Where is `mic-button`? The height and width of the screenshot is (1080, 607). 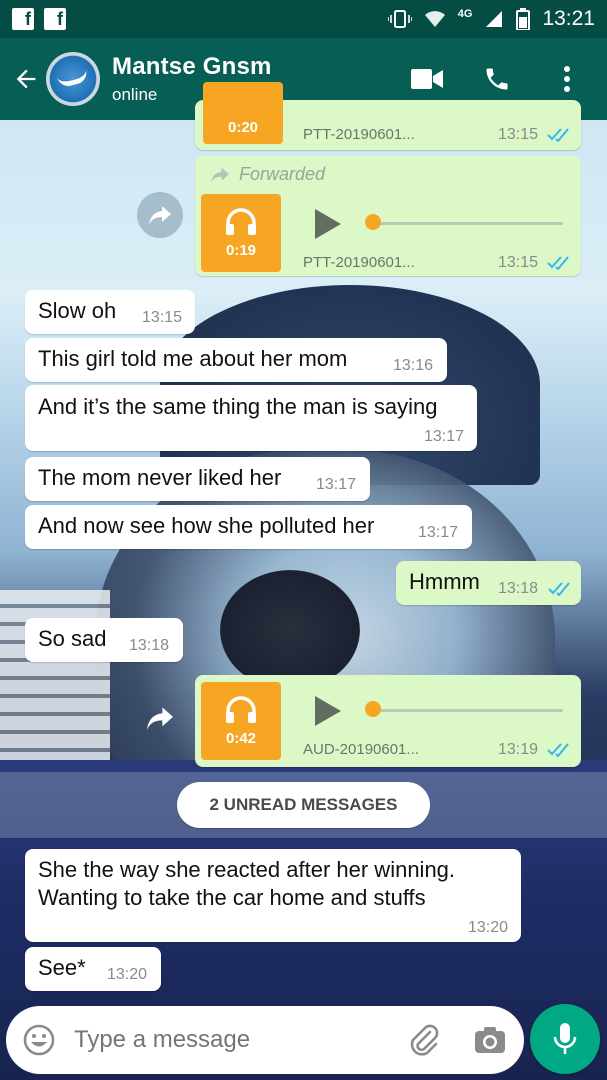 mic-button is located at coordinates (565, 1039).